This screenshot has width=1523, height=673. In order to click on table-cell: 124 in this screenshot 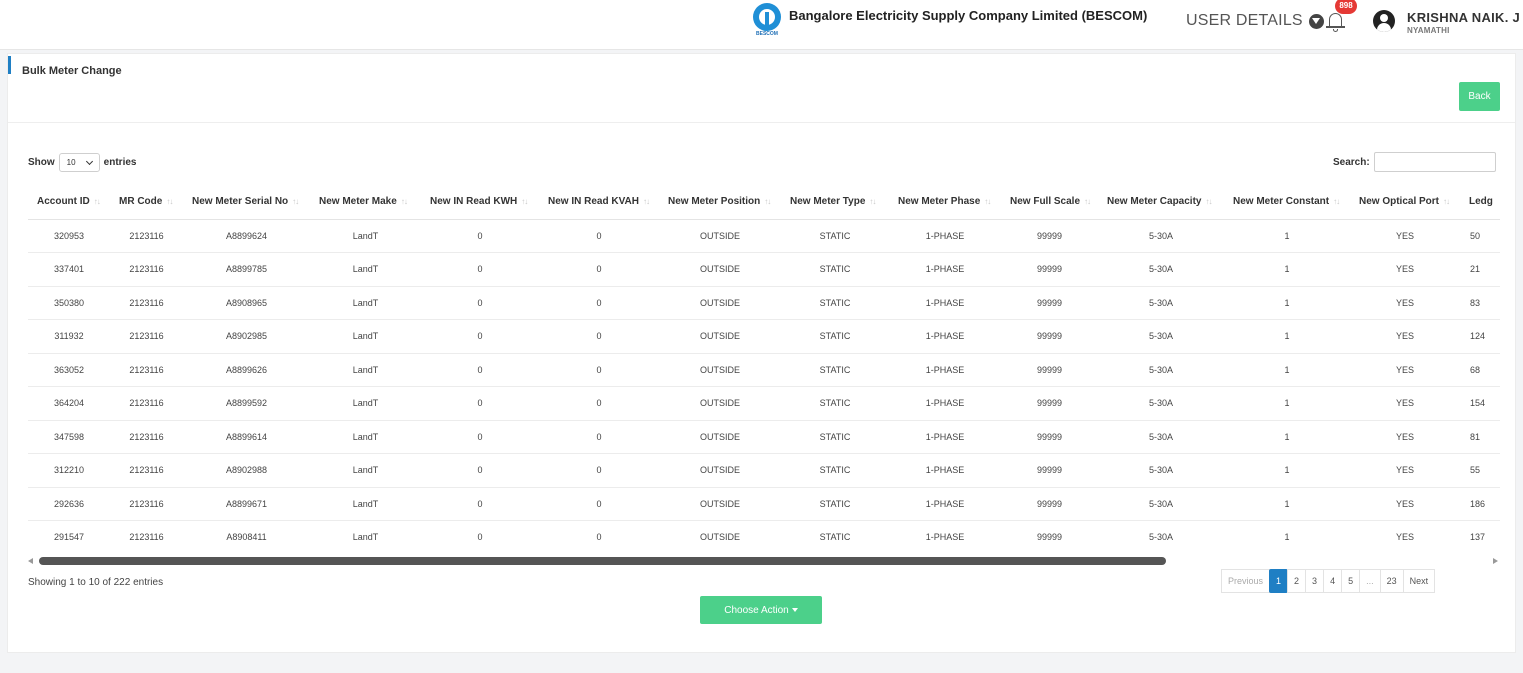, I will do `click(1480, 336)`.